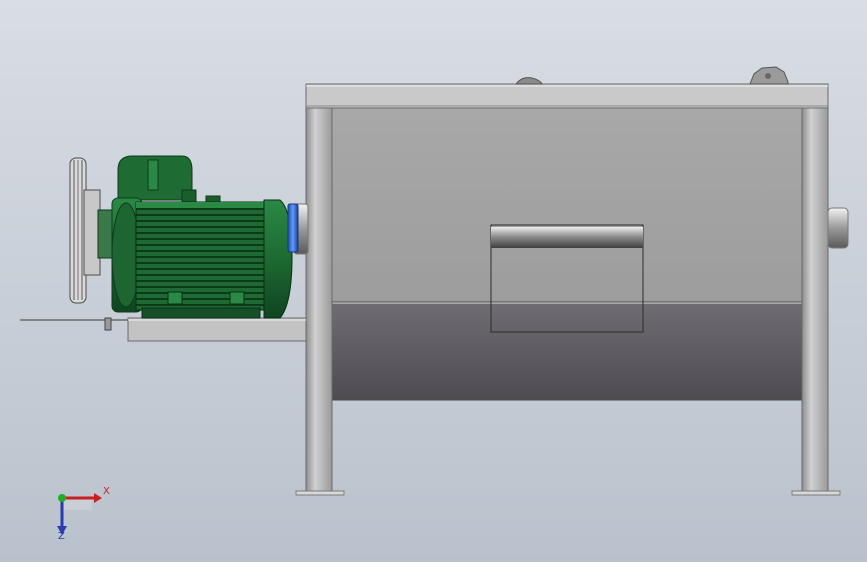 Image resolution: width=867 pixels, height=562 pixels. I want to click on bearing-housing-right, so click(769, 75).